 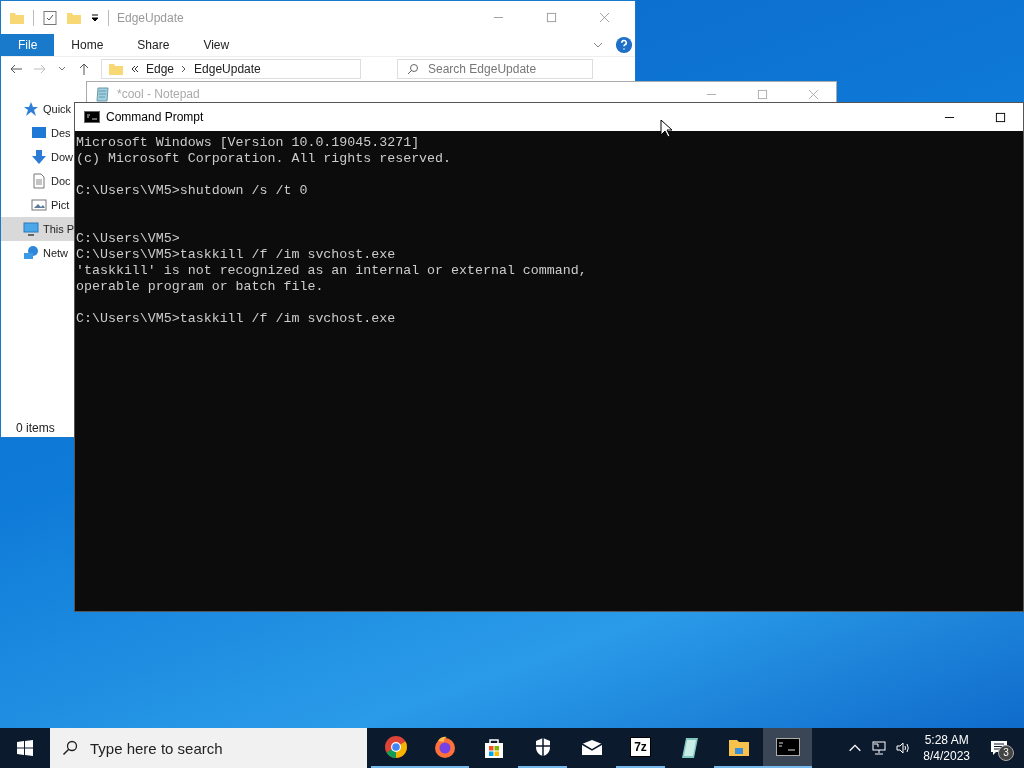 I want to click on nav-item: Doc, so click(x=37, y=181).